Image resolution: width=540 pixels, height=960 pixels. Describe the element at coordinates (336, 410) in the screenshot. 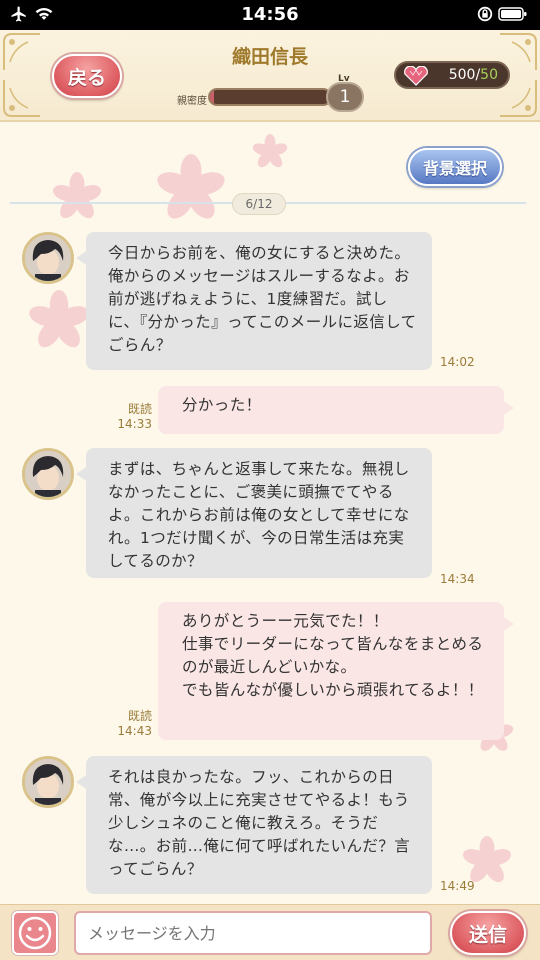

I see `message-bubble-outgoing: 分かった！` at that location.